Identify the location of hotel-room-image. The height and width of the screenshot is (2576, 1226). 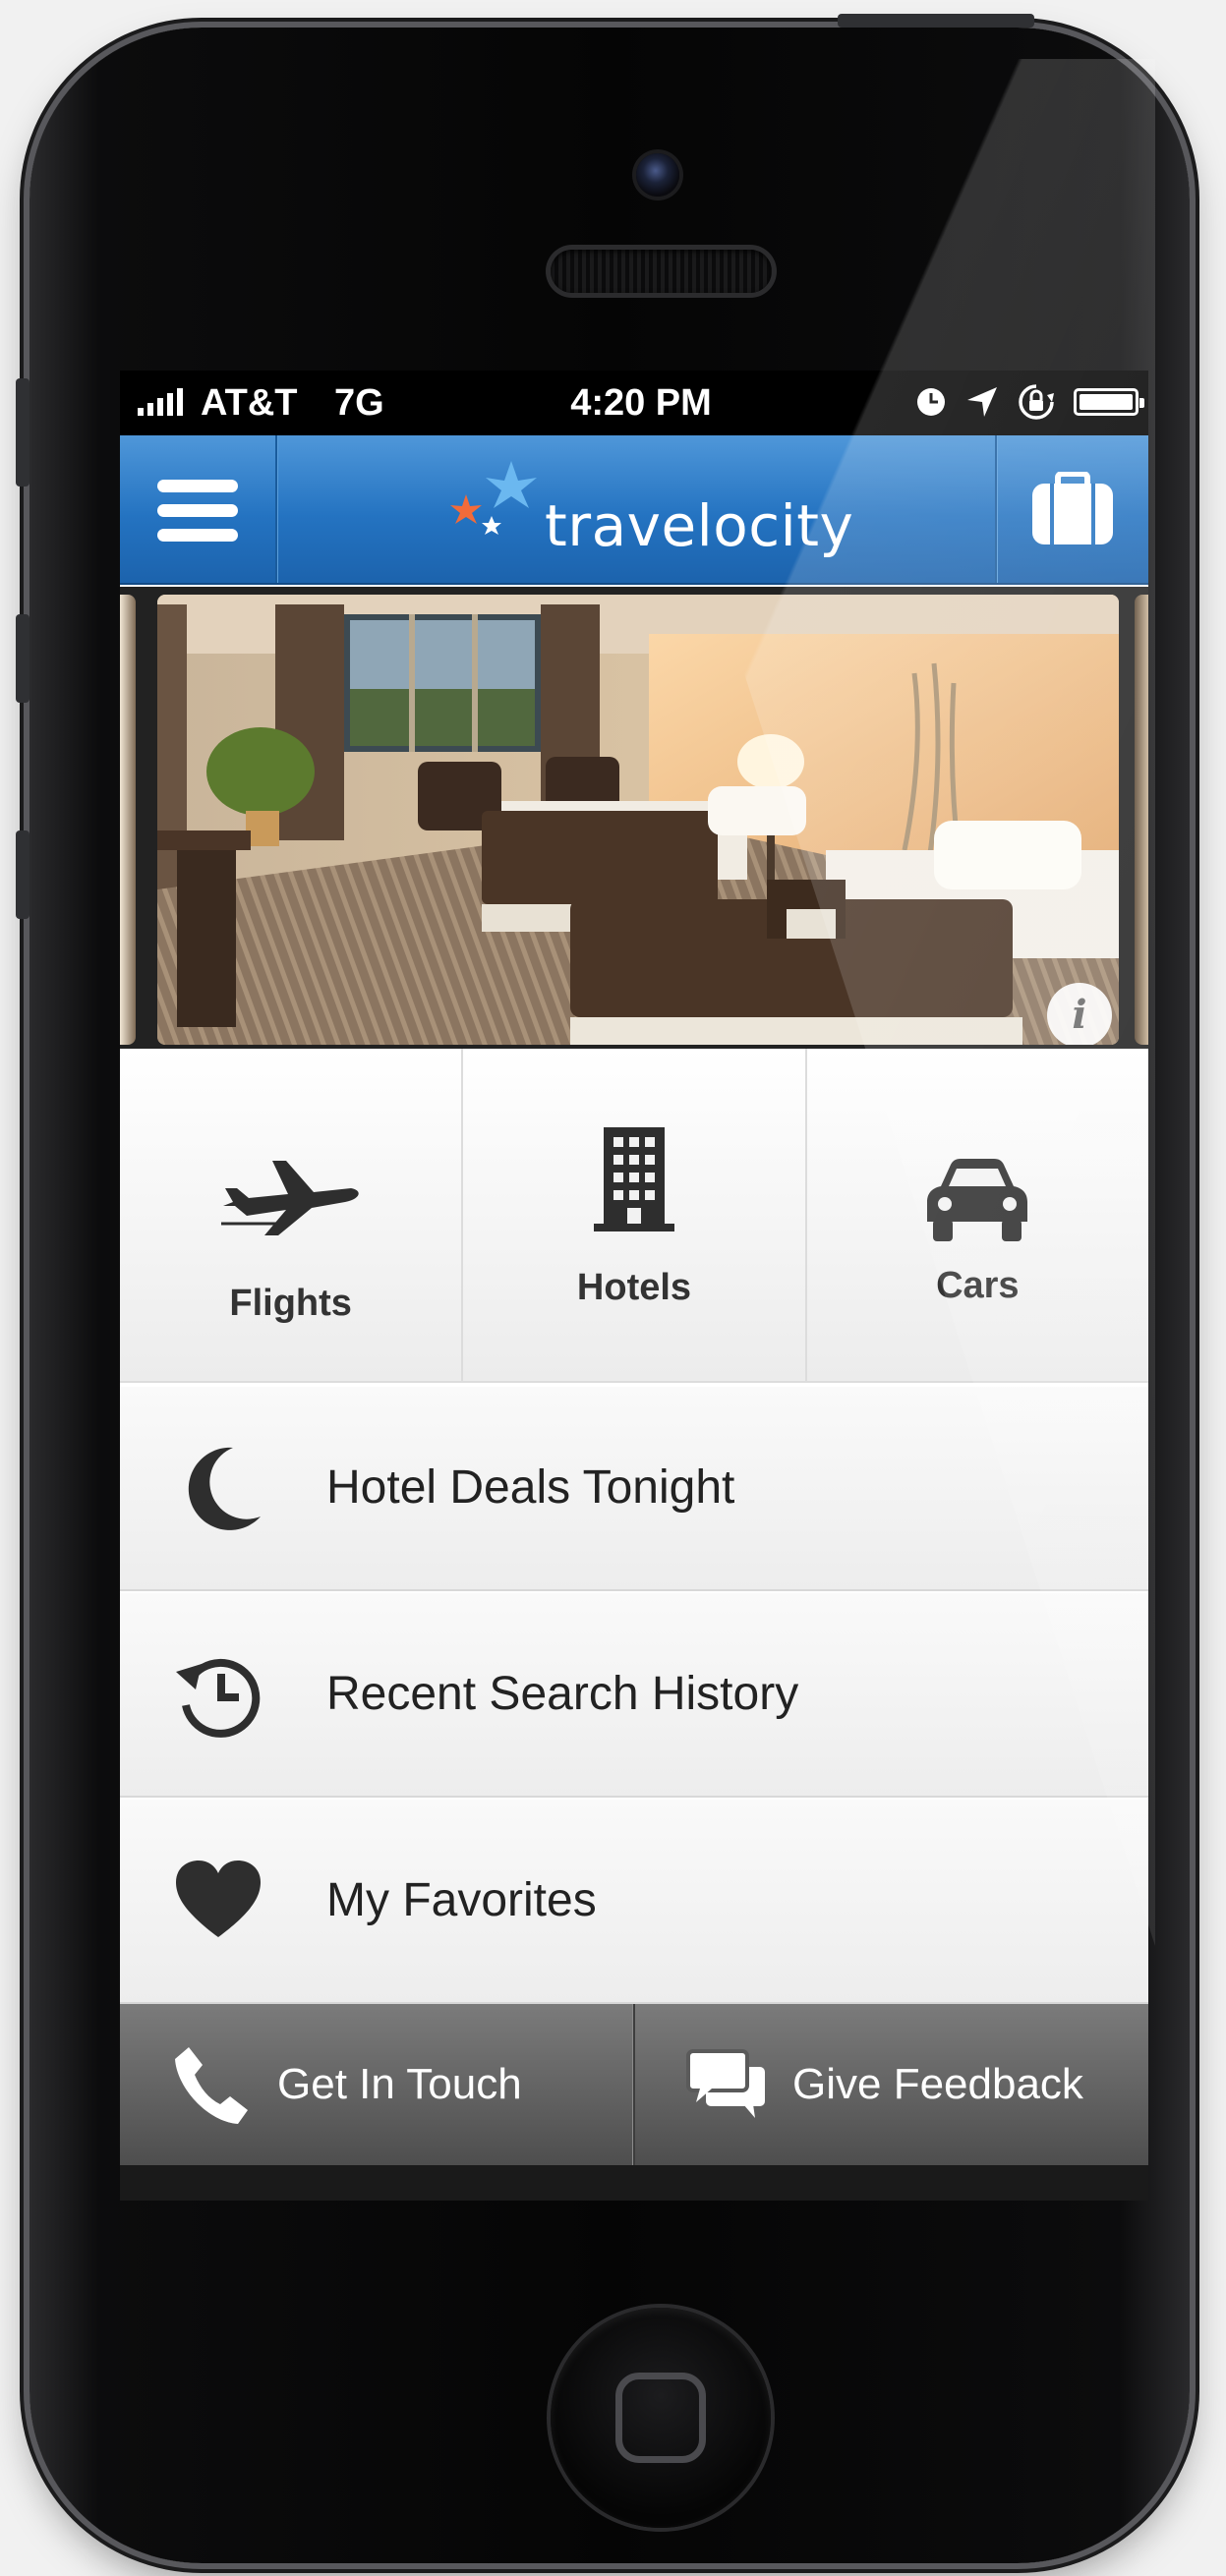
(638, 820).